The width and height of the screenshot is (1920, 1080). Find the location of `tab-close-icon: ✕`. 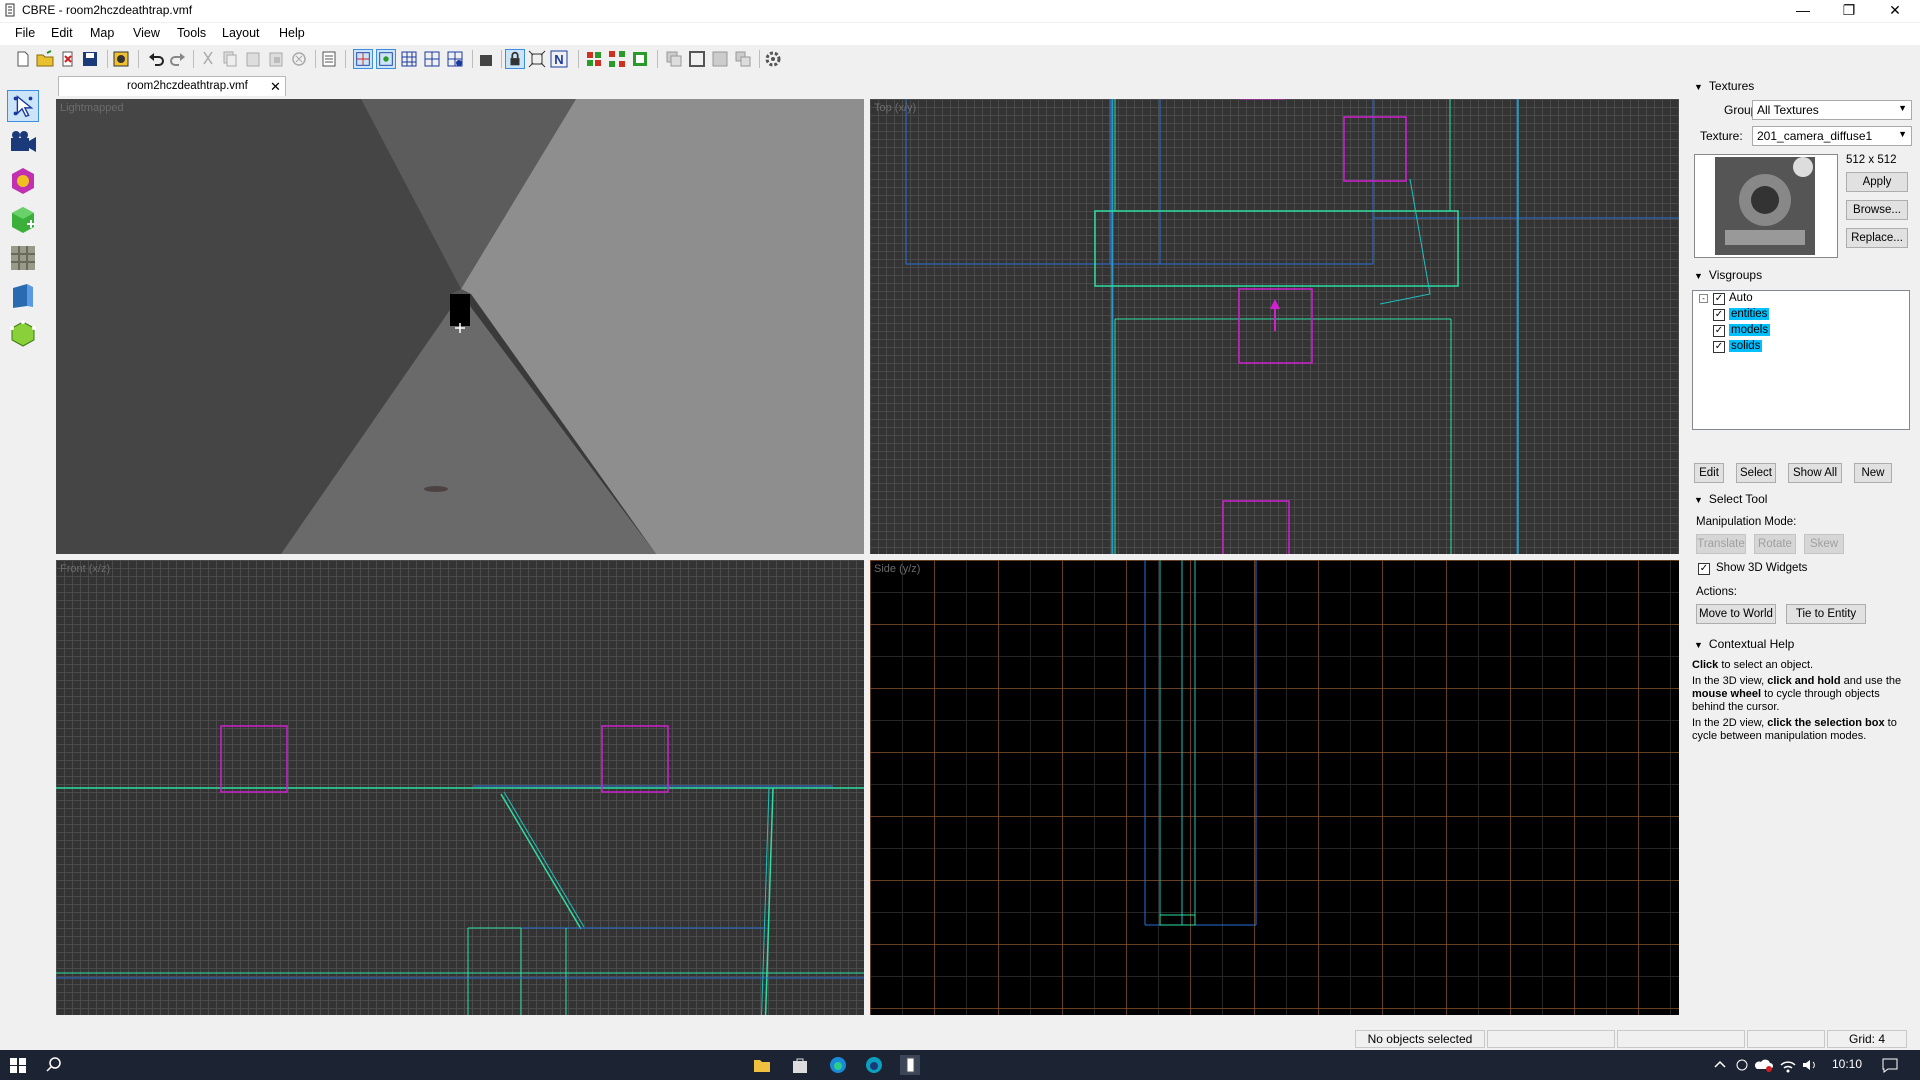

tab-close-icon: ✕ is located at coordinates (275, 87).